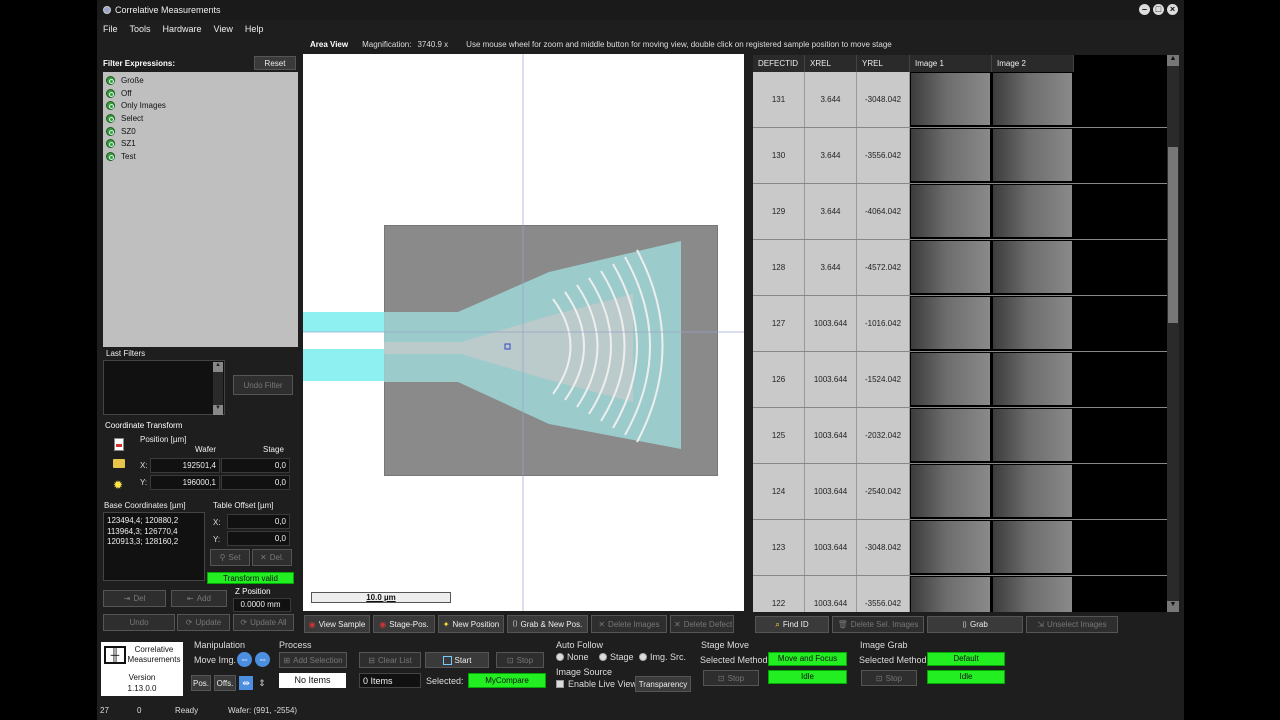 The height and width of the screenshot is (720, 1280). What do you see at coordinates (960, 100) in the screenshot?
I see `table-row: 131 3.644 -3048.042` at bounding box center [960, 100].